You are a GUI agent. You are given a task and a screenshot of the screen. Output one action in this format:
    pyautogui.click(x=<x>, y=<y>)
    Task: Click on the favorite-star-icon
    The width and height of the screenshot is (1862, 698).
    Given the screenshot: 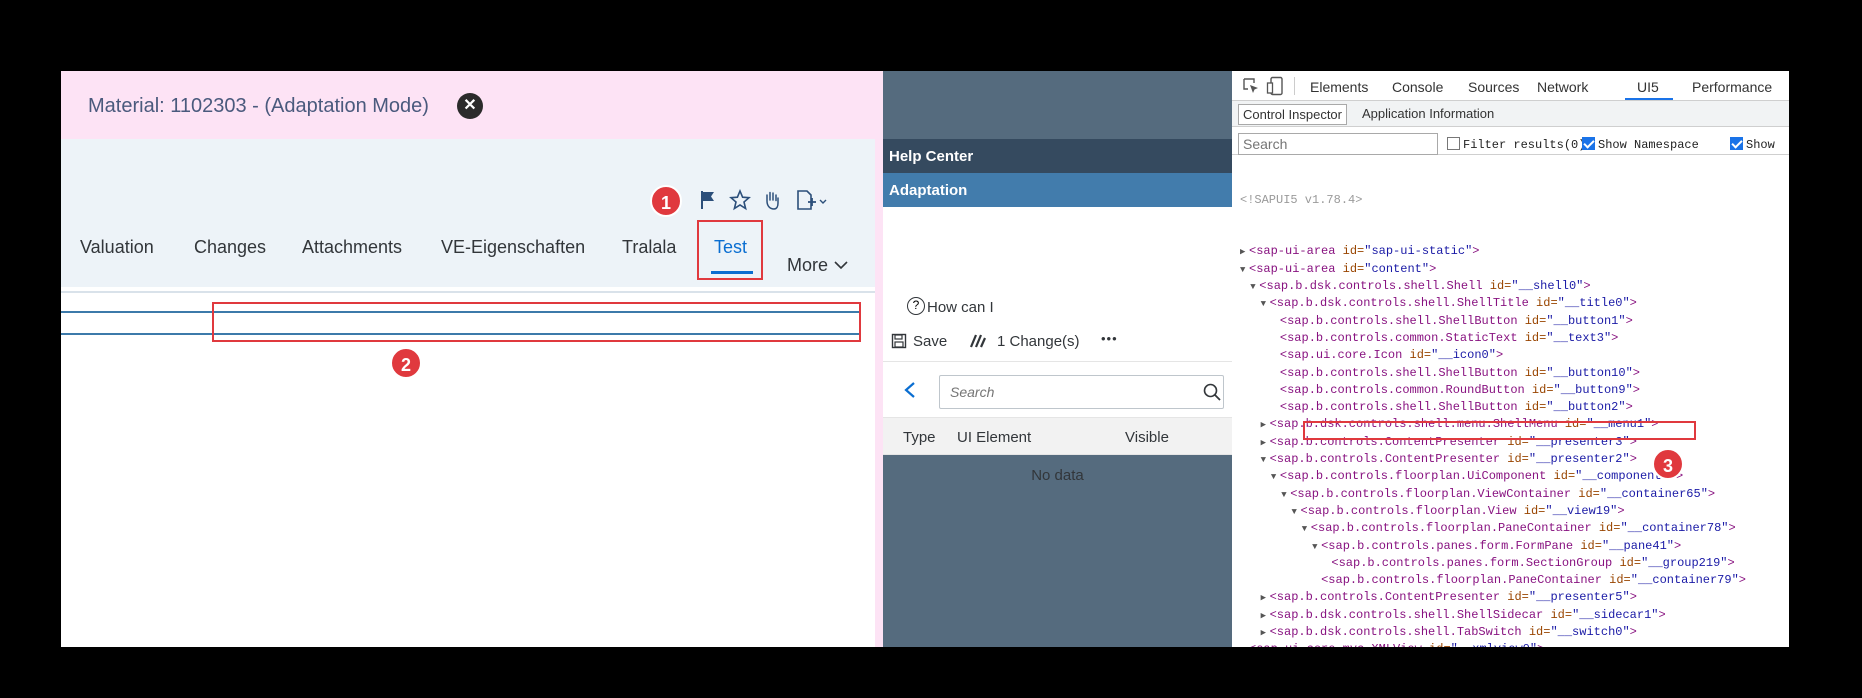 What is the action you would take?
    pyautogui.click(x=740, y=200)
    